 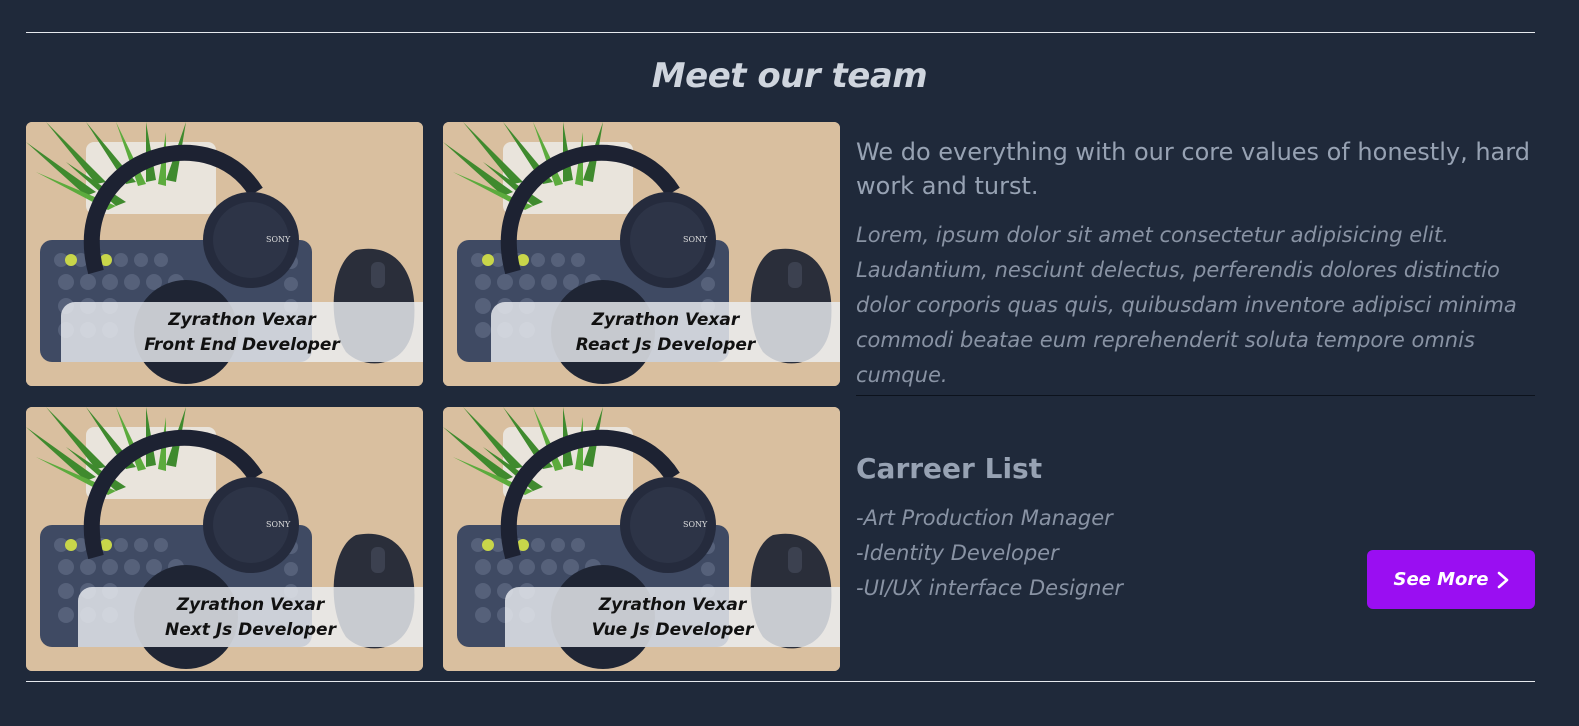 What do you see at coordinates (224, 539) in the screenshot?
I see `team-card: Zyrathon Vexar Next Js Developer` at bounding box center [224, 539].